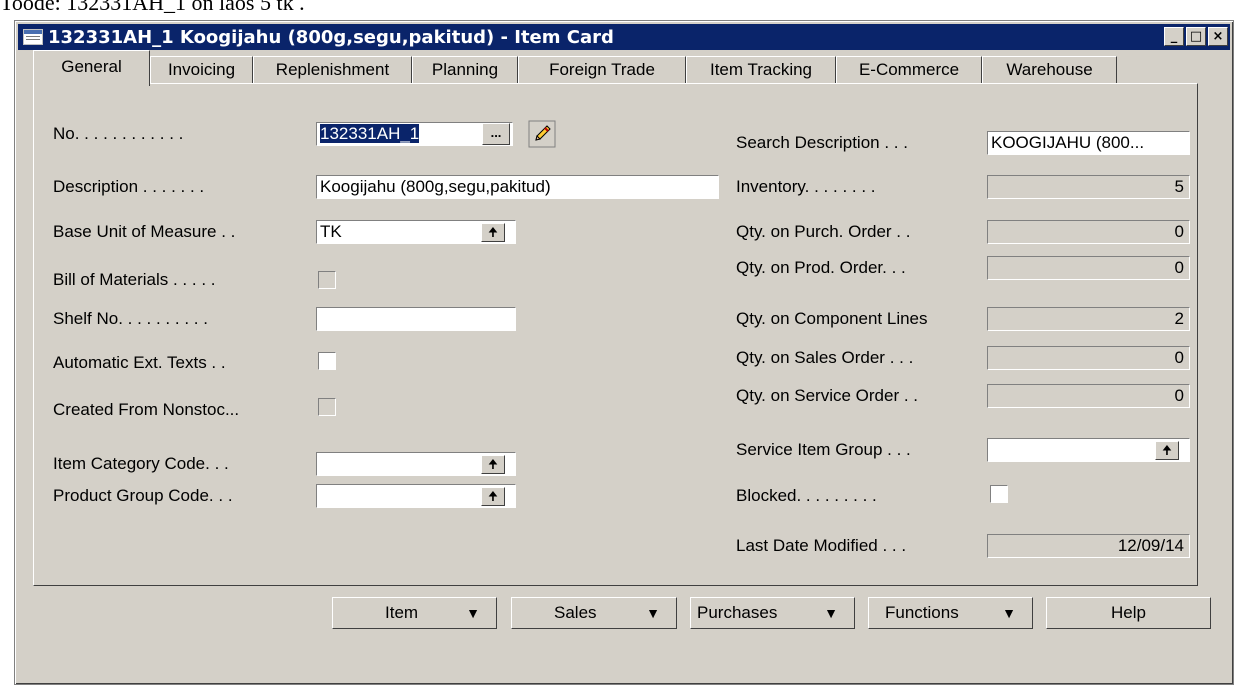  What do you see at coordinates (91, 68) in the screenshot?
I see `tab-general: General` at bounding box center [91, 68].